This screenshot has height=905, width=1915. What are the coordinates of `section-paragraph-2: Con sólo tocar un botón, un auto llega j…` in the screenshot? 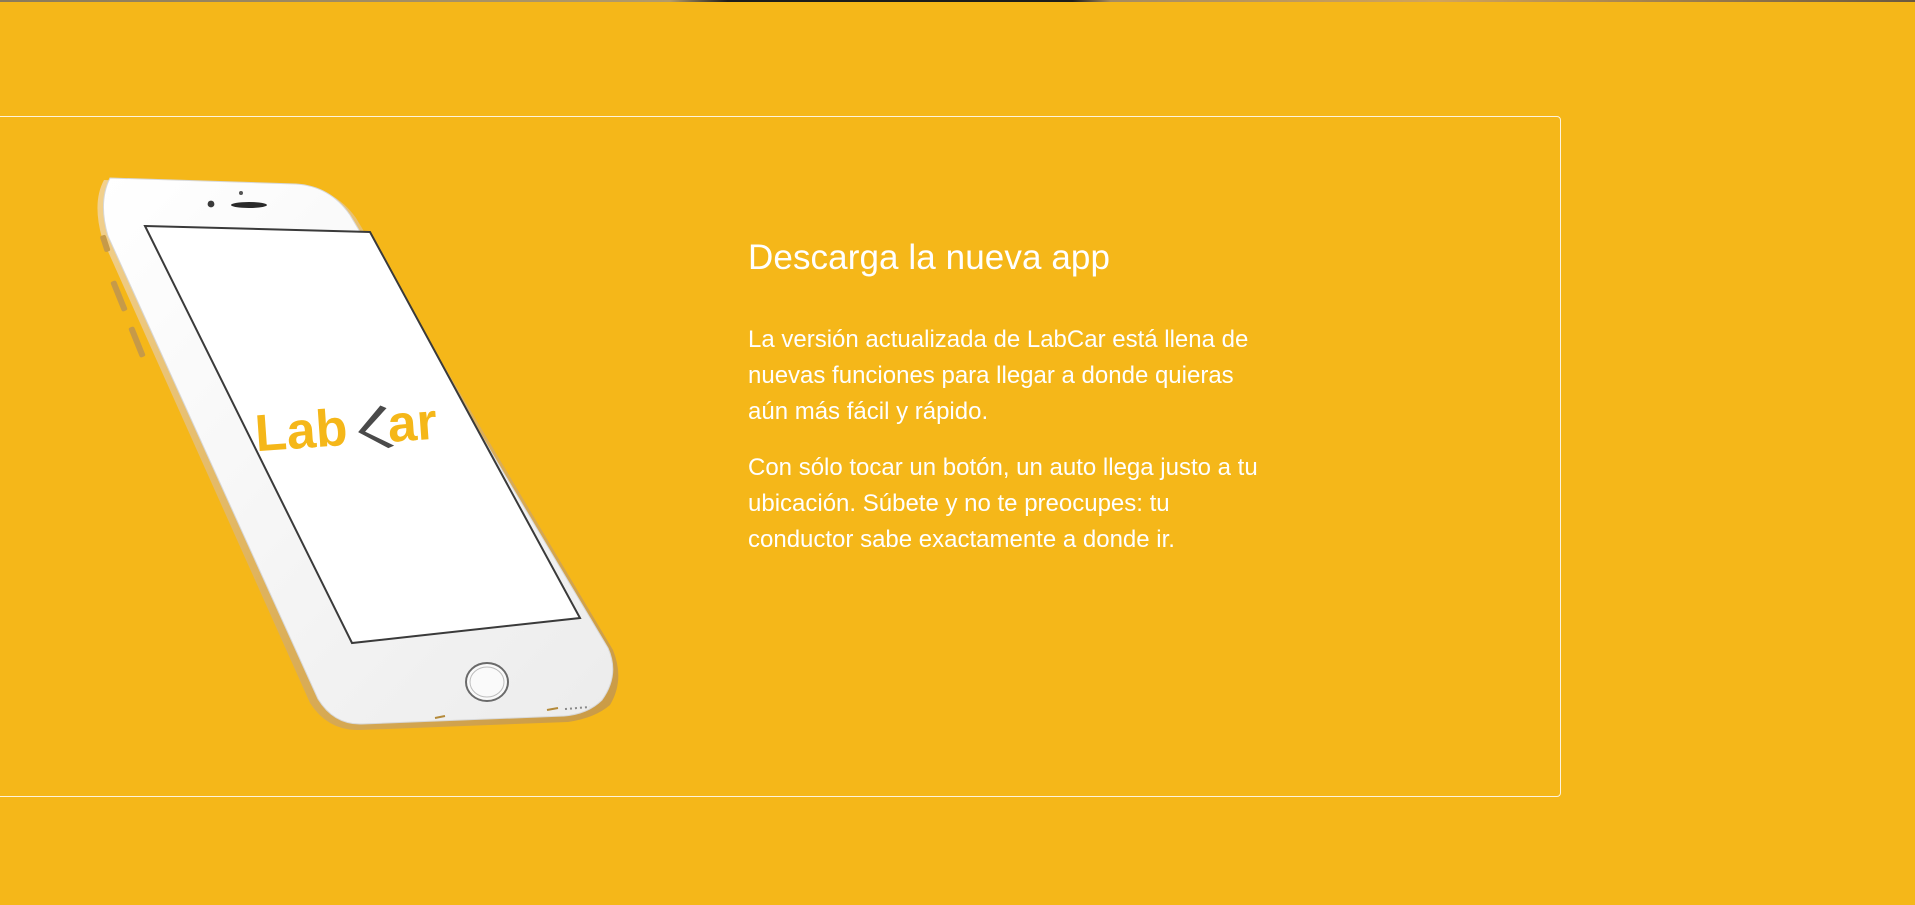 It's located at (1003, 503).